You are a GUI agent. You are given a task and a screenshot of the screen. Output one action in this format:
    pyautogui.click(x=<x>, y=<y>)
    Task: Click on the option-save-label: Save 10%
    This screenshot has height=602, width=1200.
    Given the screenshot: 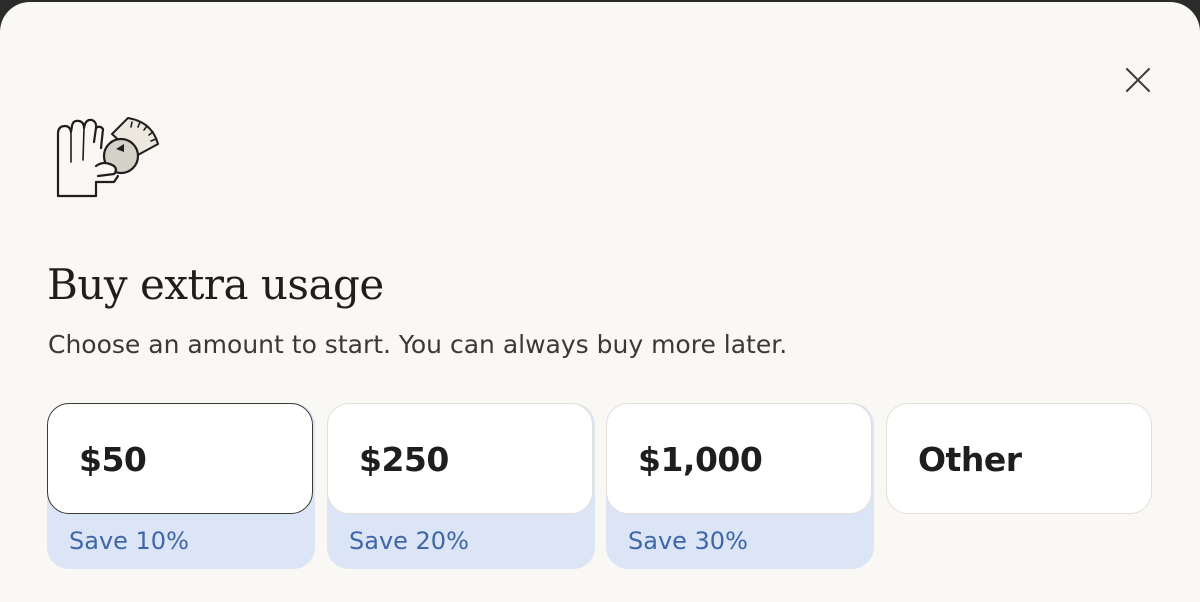 What is the action you would take?
    pyautogui.click(x=129, y=541)
    